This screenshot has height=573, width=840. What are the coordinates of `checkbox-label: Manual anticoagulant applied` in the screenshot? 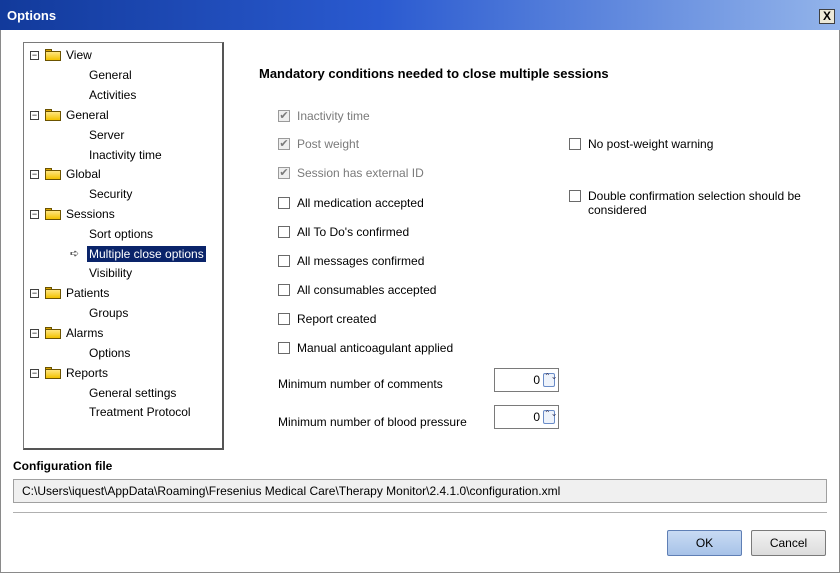 It's located at (375, 348).